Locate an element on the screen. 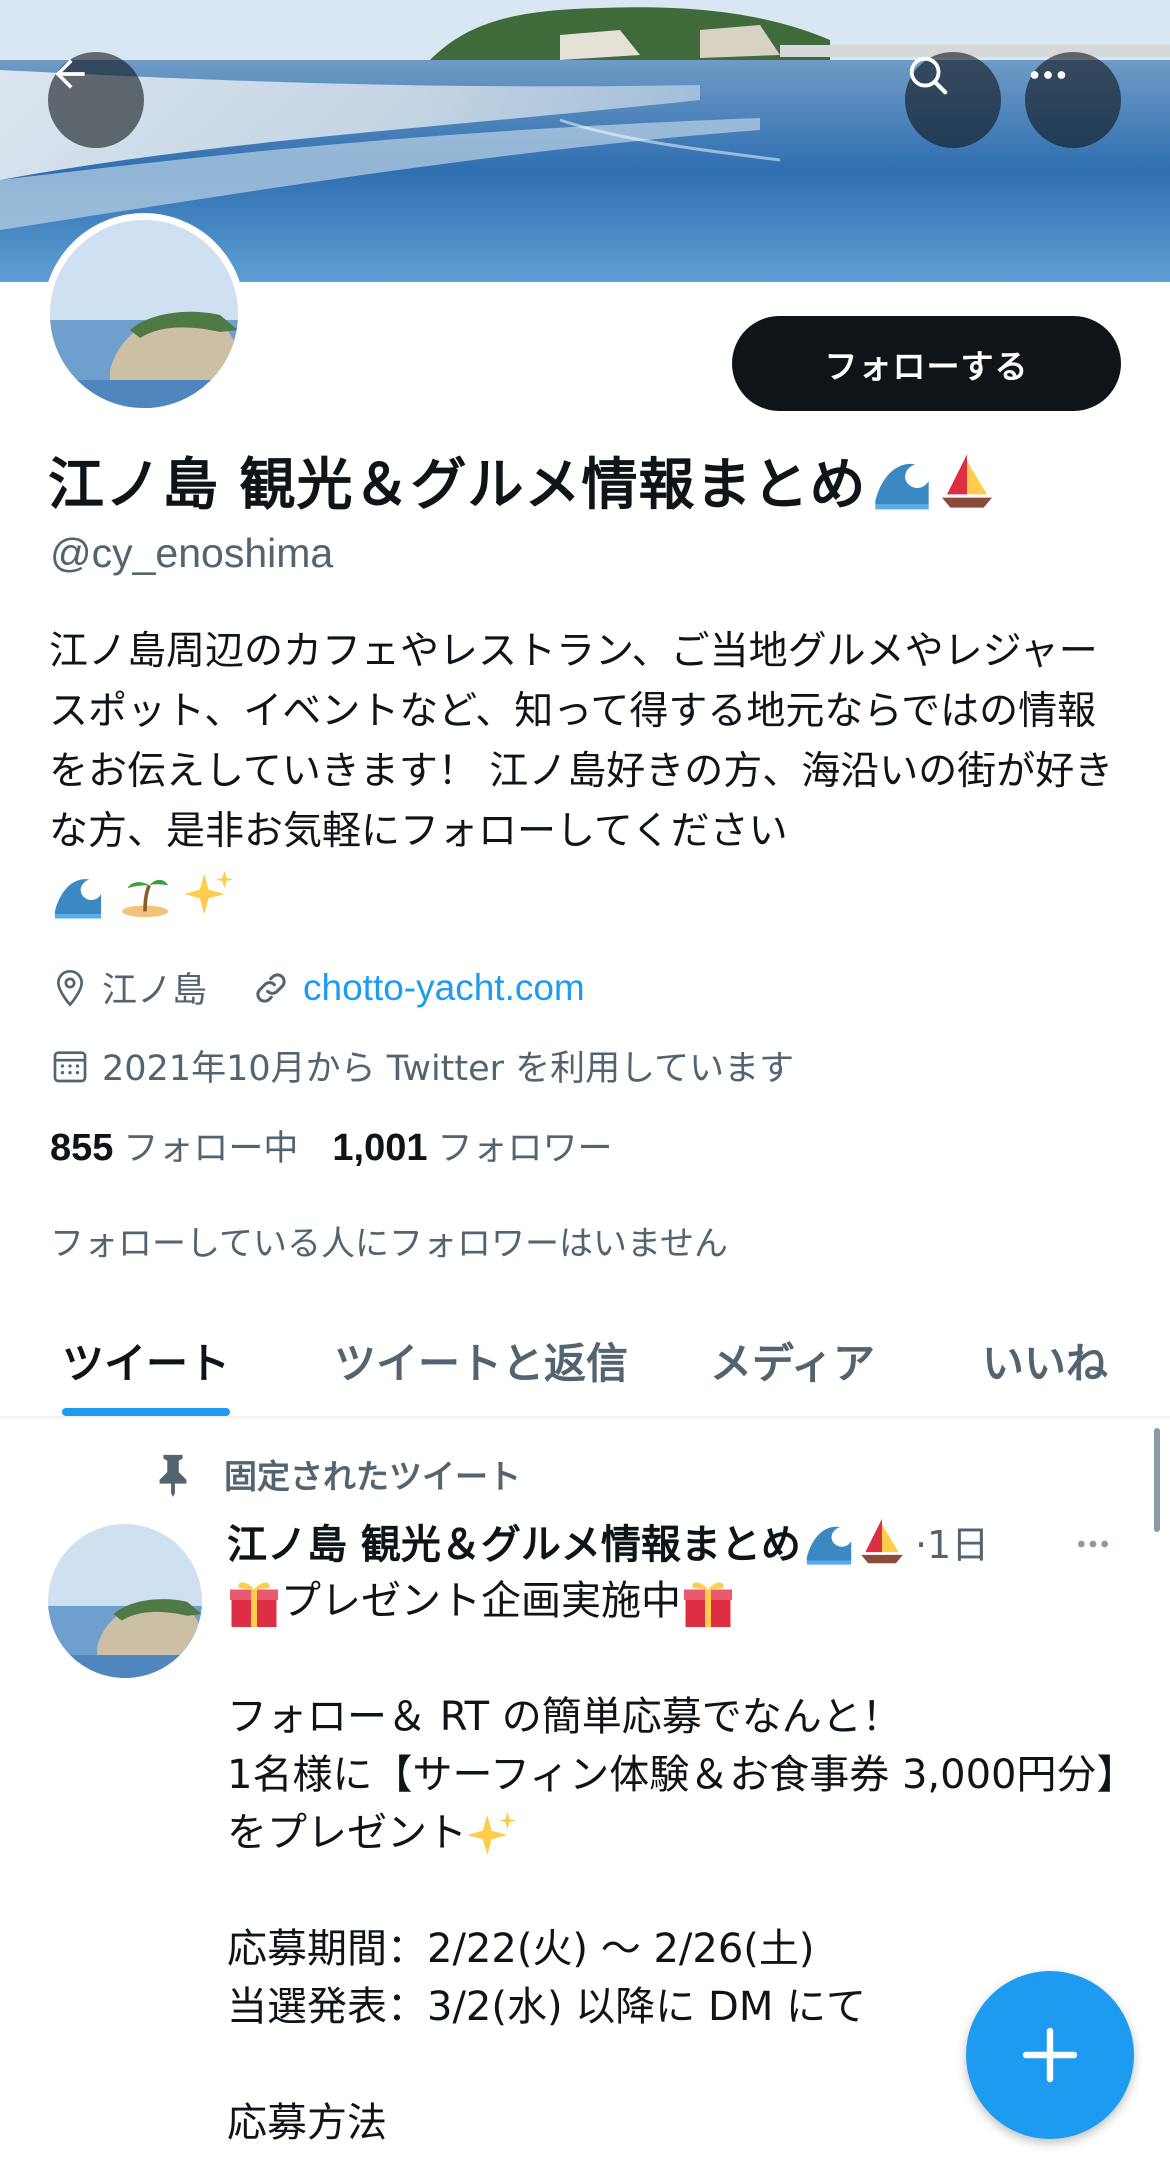 The width and height of the screenshot is (1170, 2159). followers-count: 1,001 is located at coordinates (380, 1148).